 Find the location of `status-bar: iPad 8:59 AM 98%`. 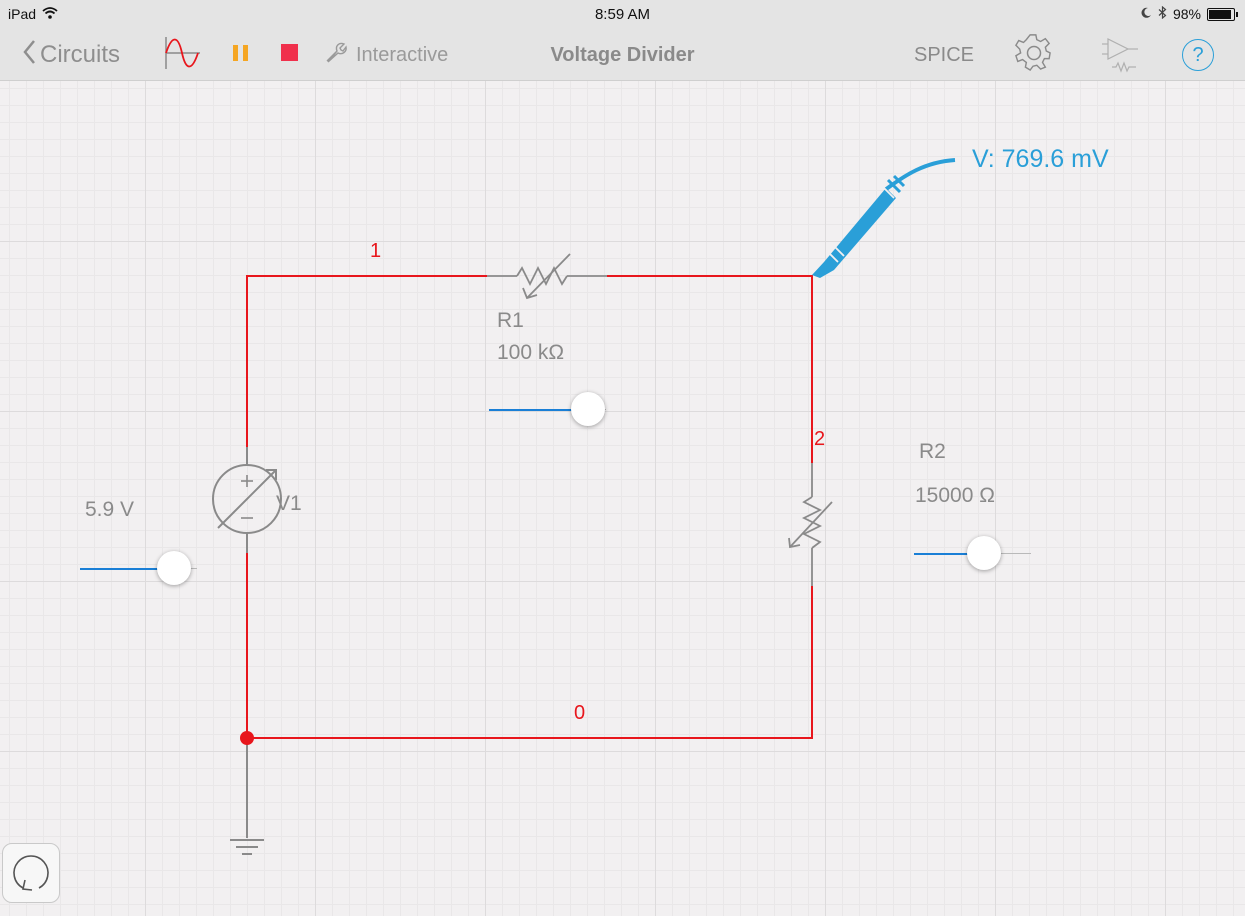

status-bar: iPad 8:59 AM 98% is located at coordinates (622, 15).